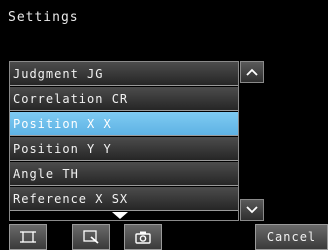  I want to click on cancel-button: Cancel, so click(291, 237).